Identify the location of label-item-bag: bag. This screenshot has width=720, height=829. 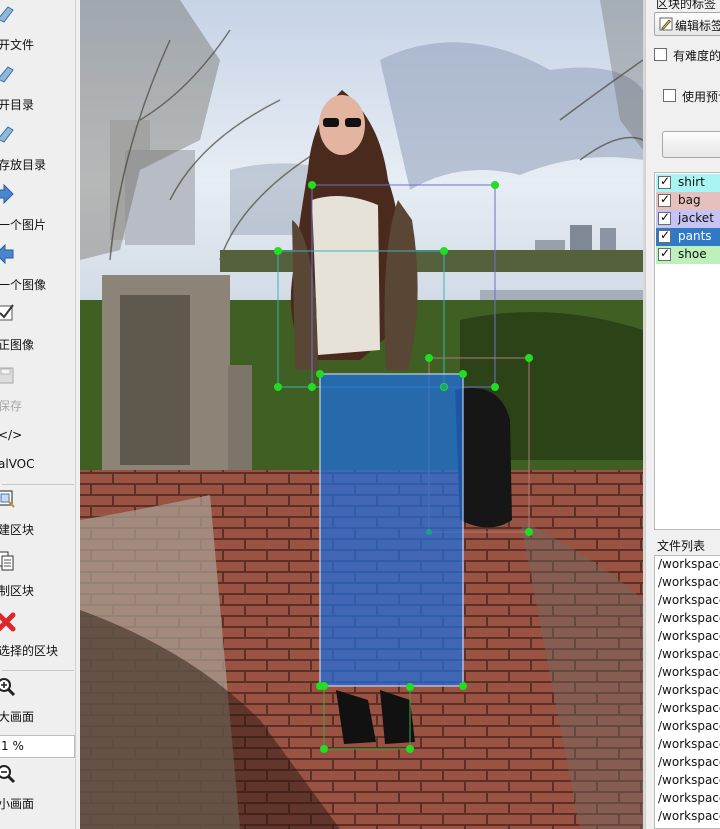
(688, 201).